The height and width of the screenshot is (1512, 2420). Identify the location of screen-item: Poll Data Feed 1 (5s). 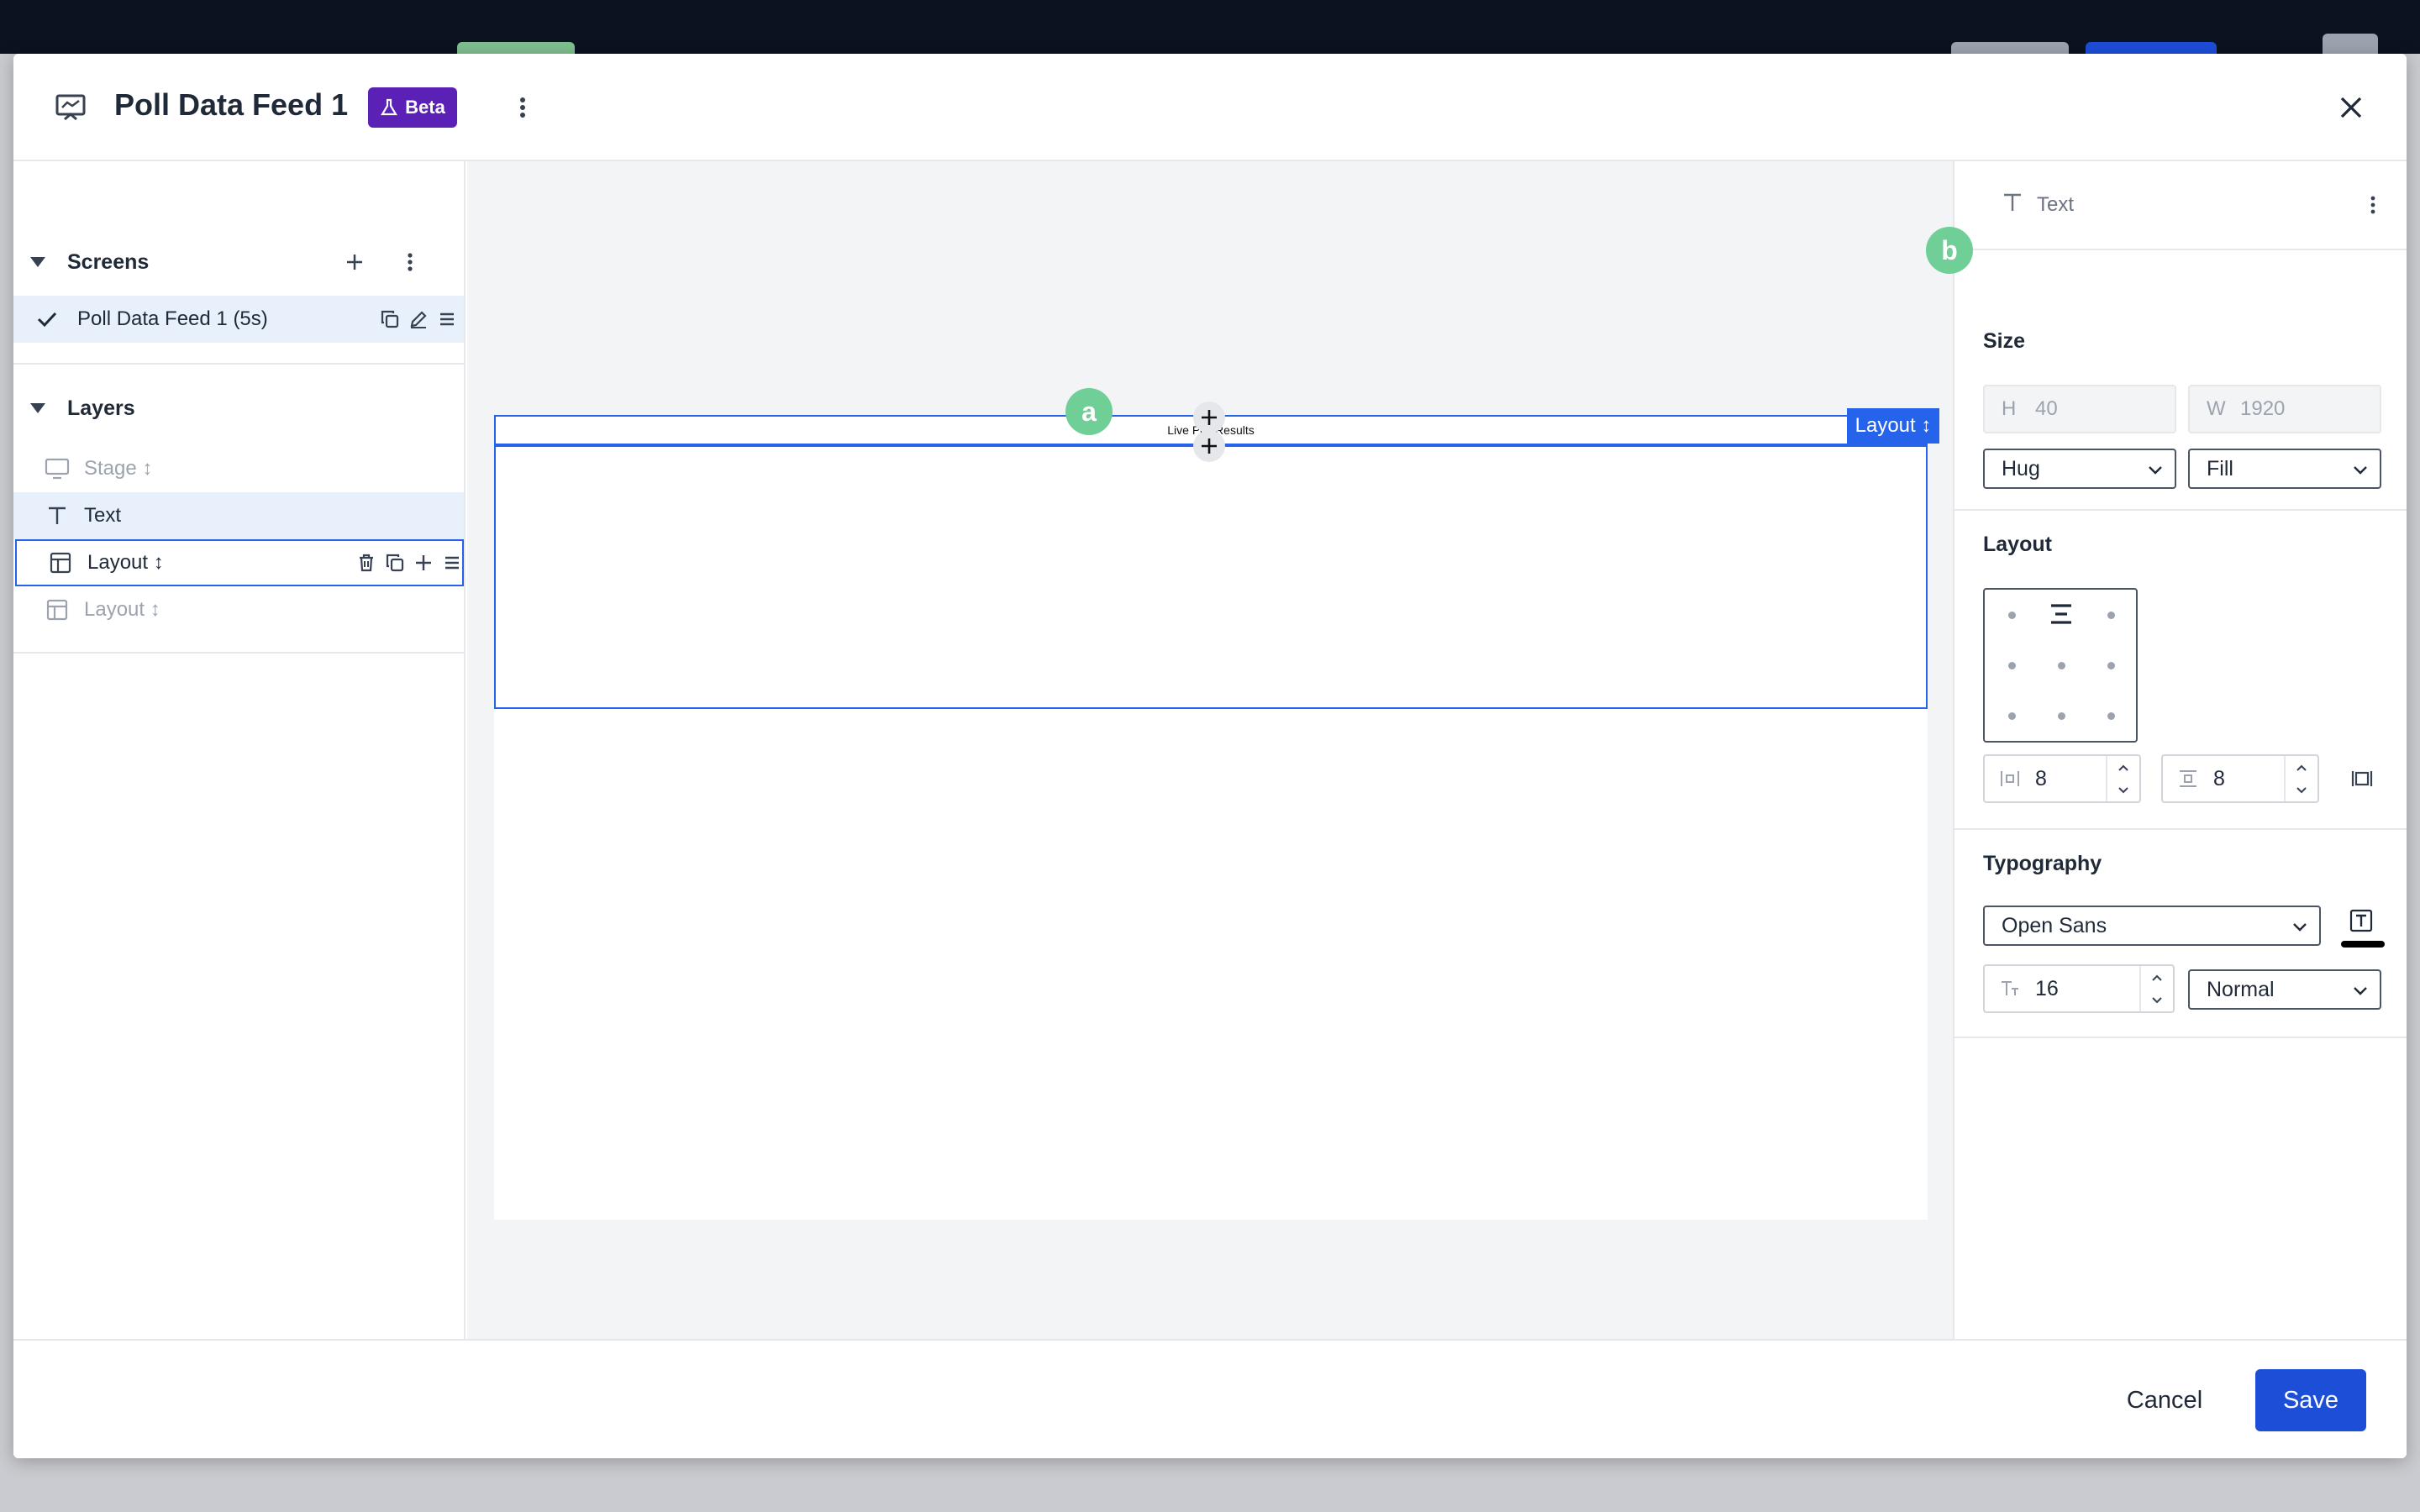
(239, 319).